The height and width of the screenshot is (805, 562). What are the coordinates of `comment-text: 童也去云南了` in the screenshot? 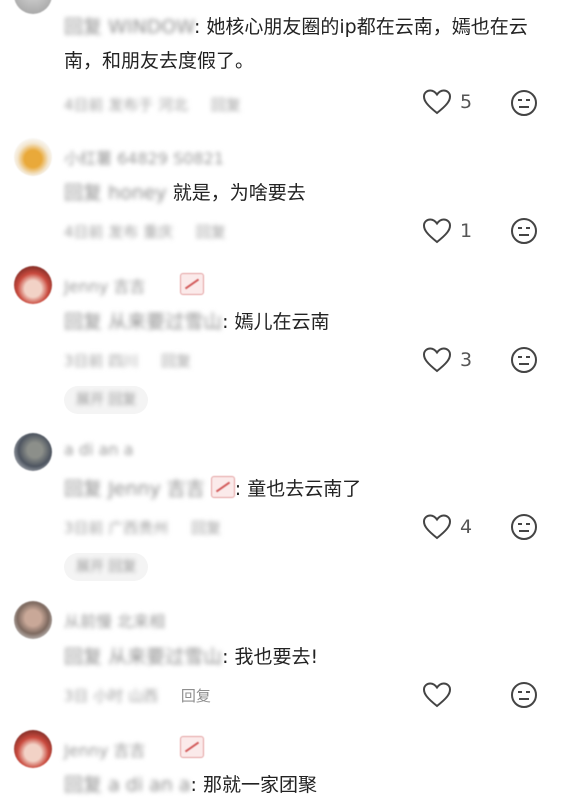 It's located at (304, 489).